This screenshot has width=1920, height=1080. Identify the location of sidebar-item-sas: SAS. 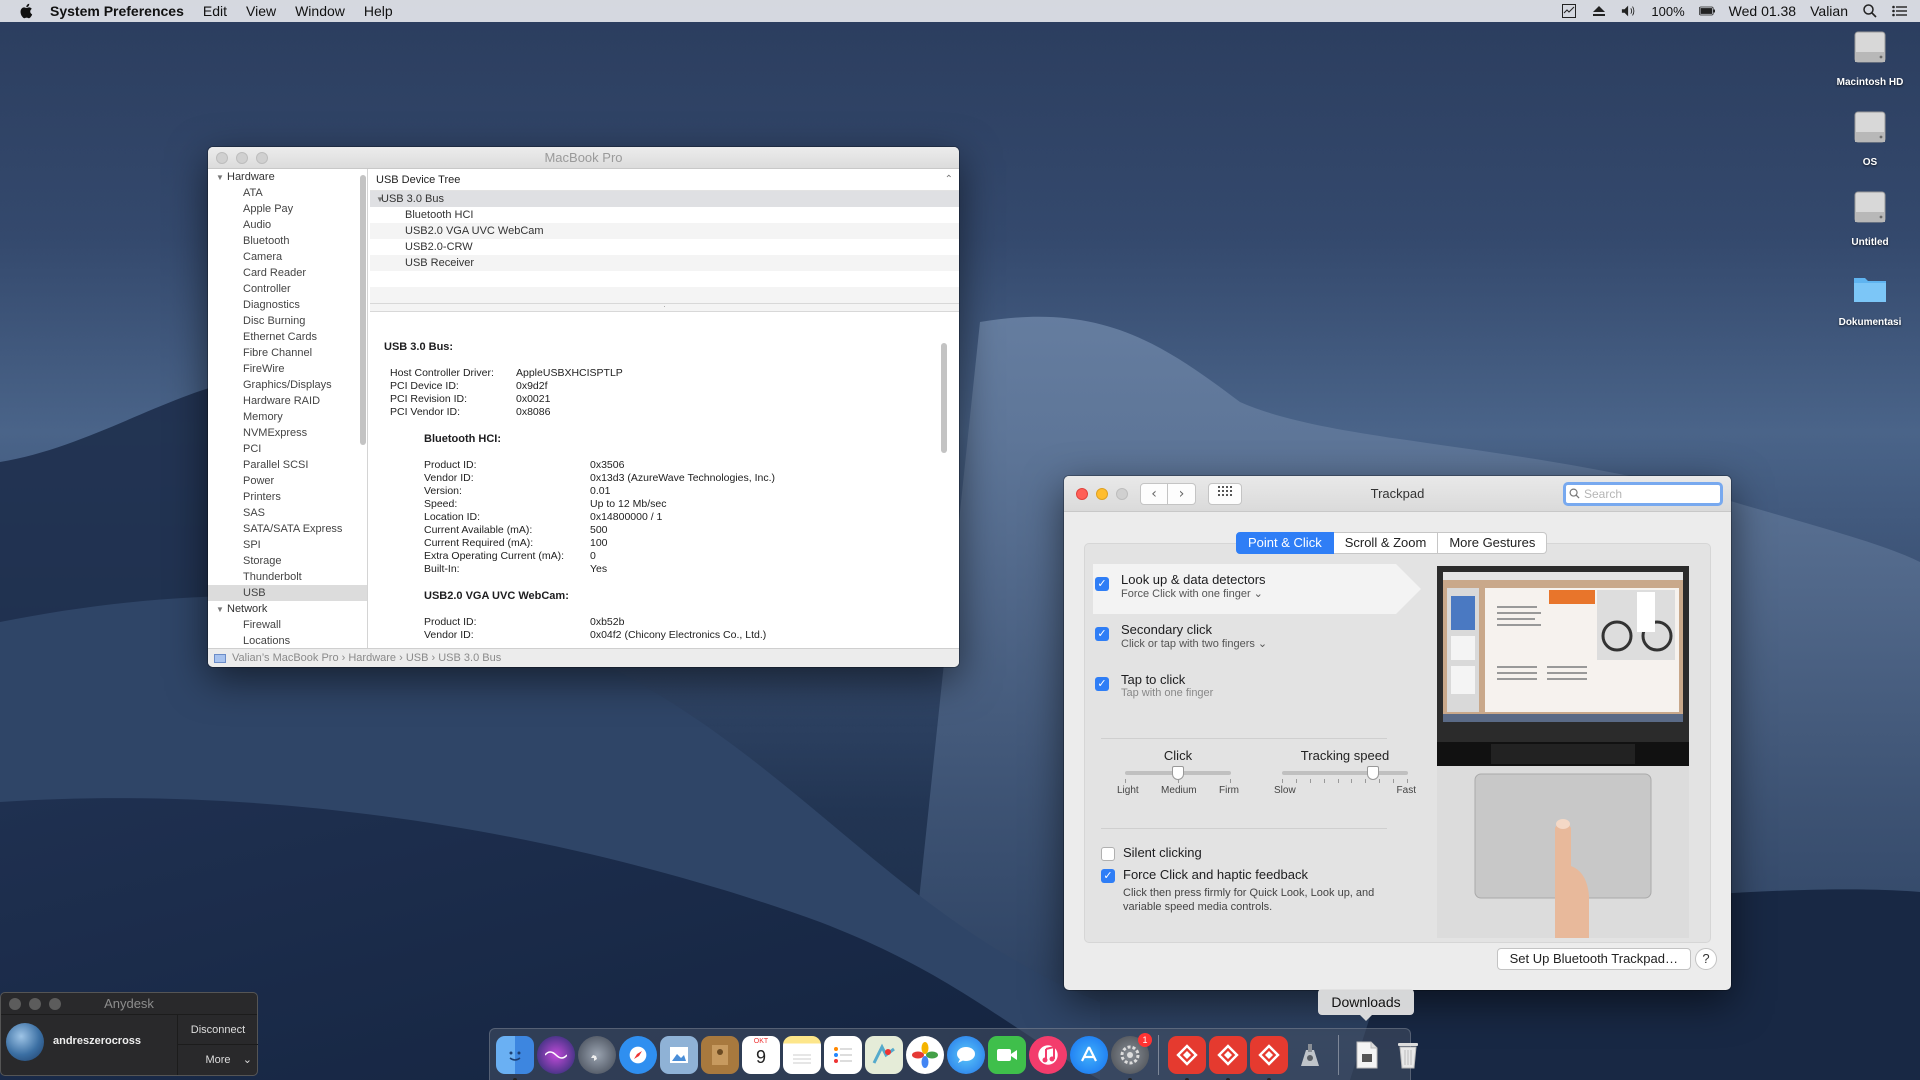
(287, 513).